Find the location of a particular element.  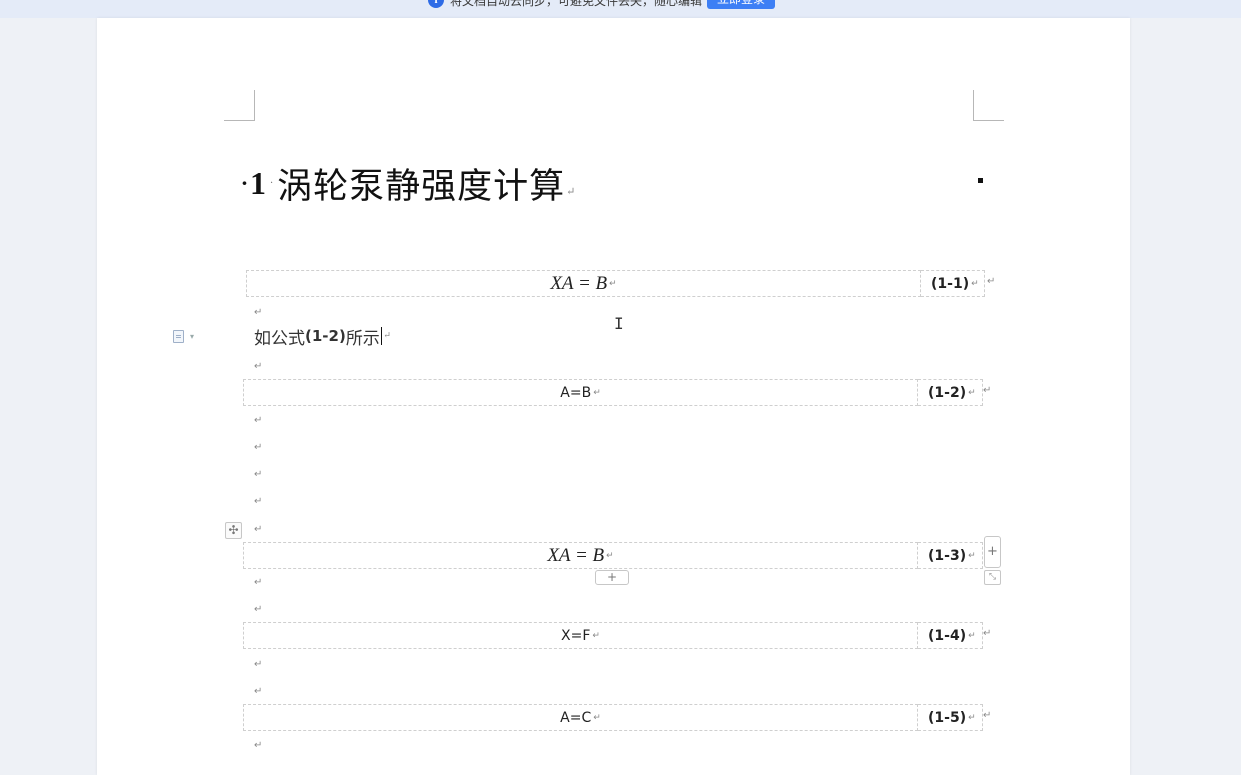

equation-cell: A=C ↵ is located at coordinates (580, 717).